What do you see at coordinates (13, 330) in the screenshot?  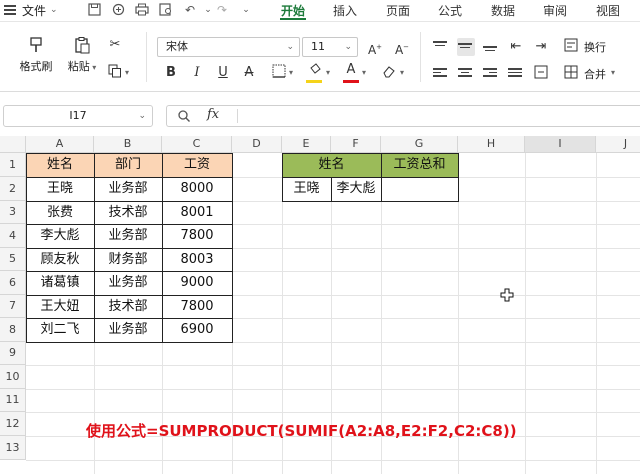 I see `row-header-8: 8` at bounding box center [13, 330].